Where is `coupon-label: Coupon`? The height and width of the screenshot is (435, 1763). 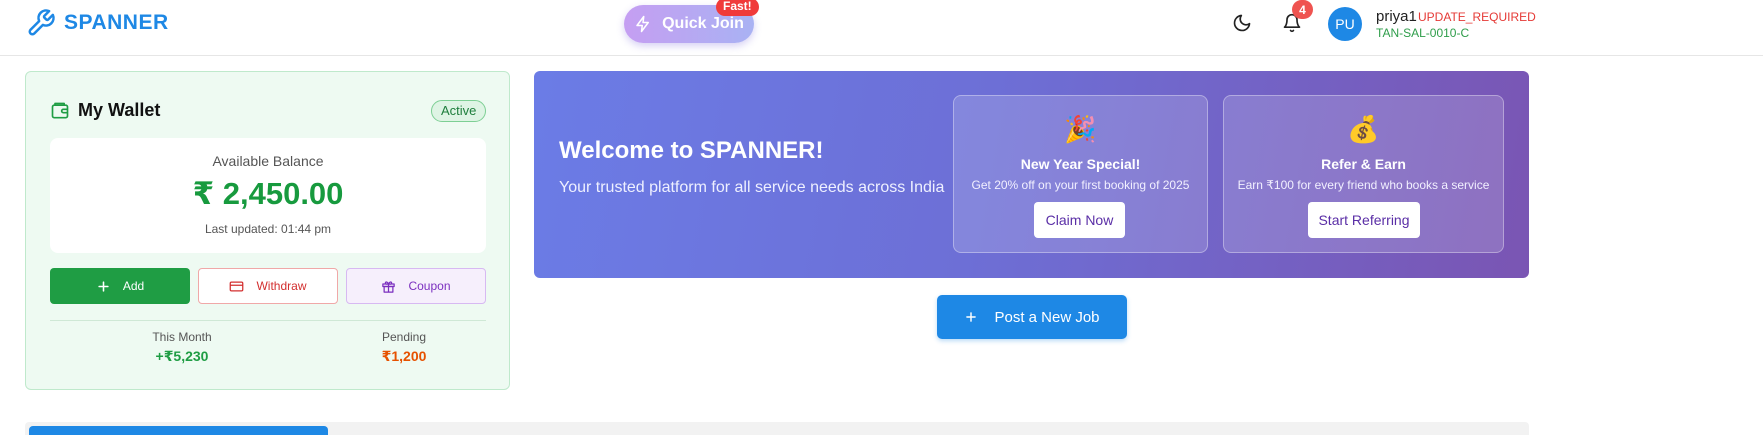
coupon-label: Coupon is located at coordinates (429, 286).